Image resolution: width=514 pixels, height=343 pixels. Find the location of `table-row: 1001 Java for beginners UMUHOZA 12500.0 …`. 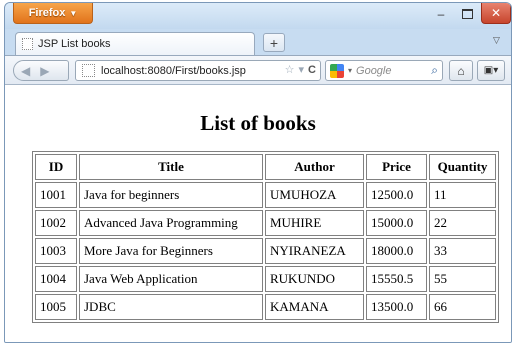

table-row: 1001 Java for beginners UMUHOZA 12500.0 … is located at coordinates (265, 195).